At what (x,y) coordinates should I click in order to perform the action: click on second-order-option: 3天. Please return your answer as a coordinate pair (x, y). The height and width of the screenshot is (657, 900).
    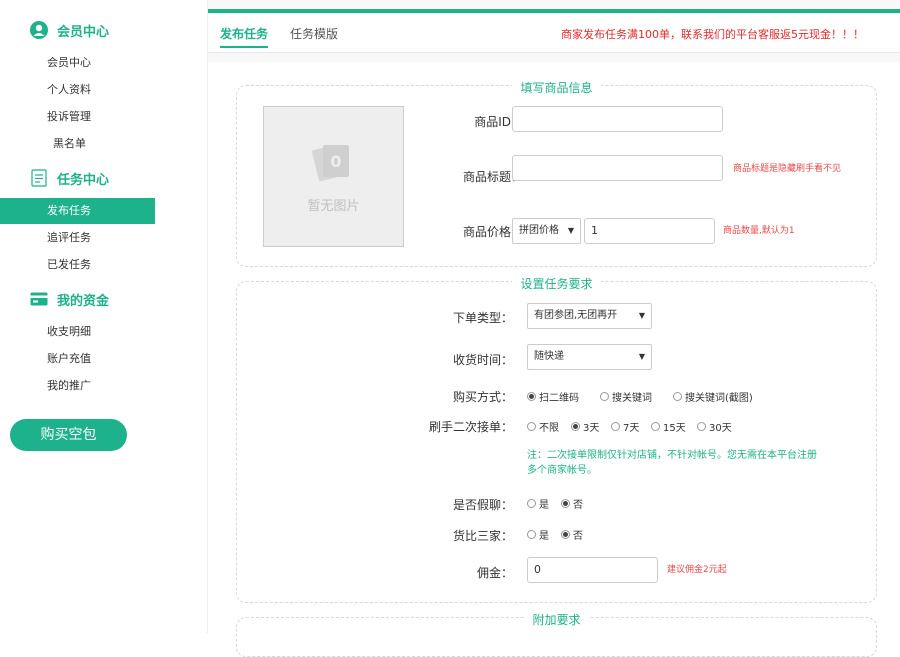
    Looking at the image, I should click on (585, 426).